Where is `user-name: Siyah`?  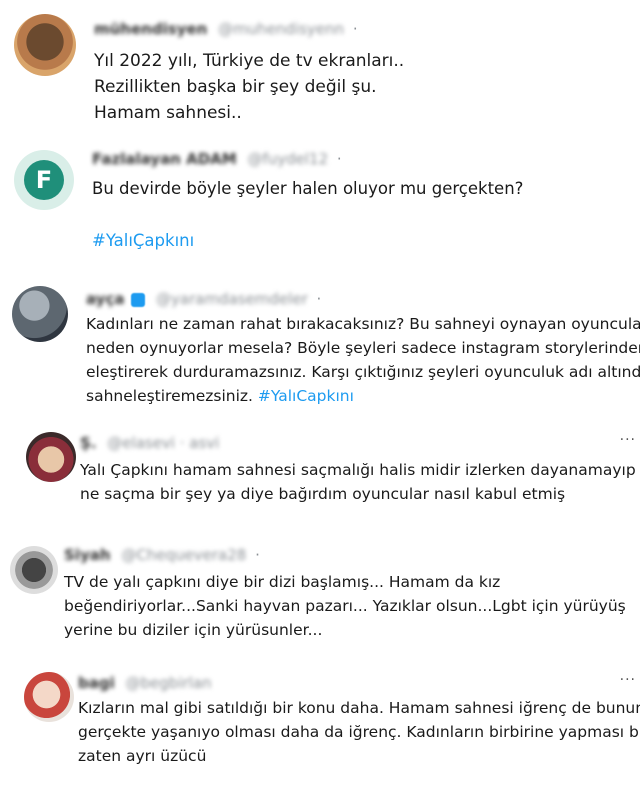
user-name: Siyah is located at coordinates (87, 555).